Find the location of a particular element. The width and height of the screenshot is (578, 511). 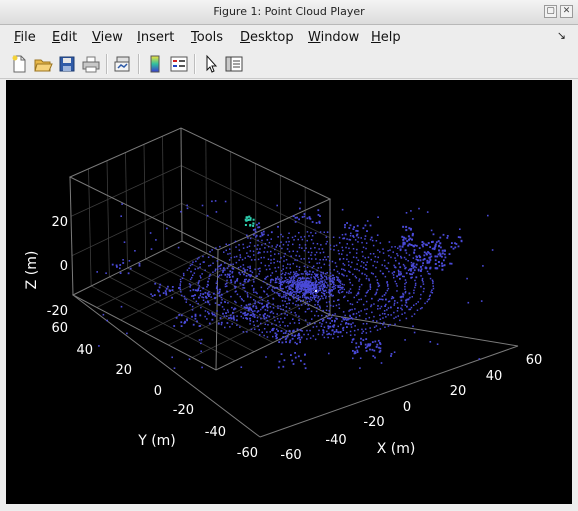

menu-view: View is located at coordinates (107, 37).